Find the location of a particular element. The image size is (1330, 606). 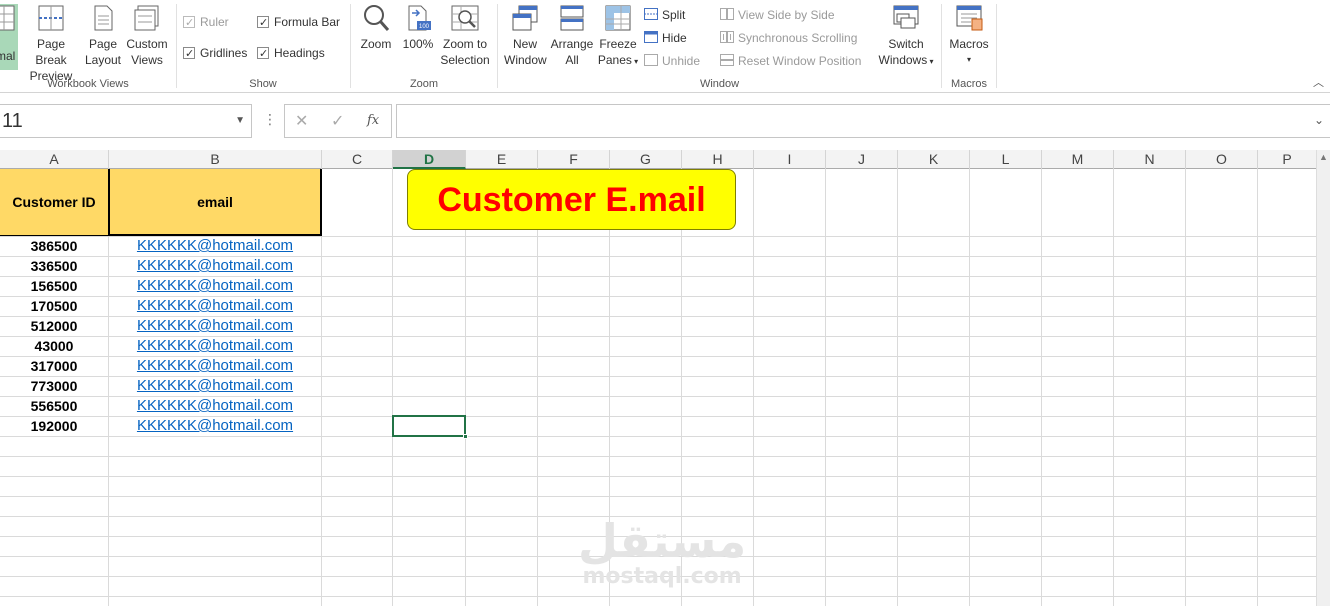

scroll-up-icon: ▲ is located at coordinates (1323, 157).